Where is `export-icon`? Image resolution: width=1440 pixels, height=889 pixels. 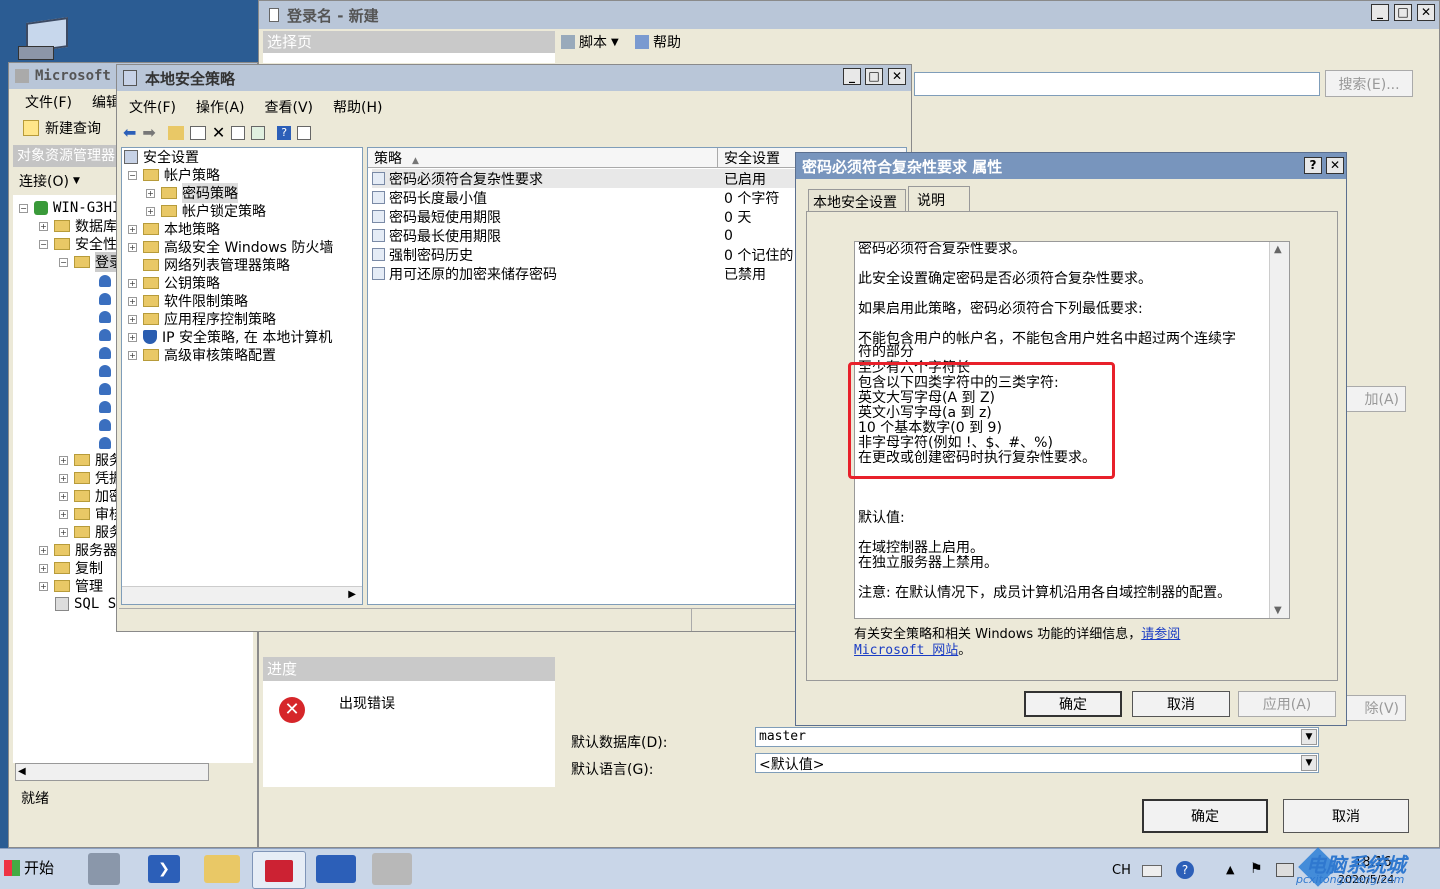
export-icon is located at coordinates (258, 132).